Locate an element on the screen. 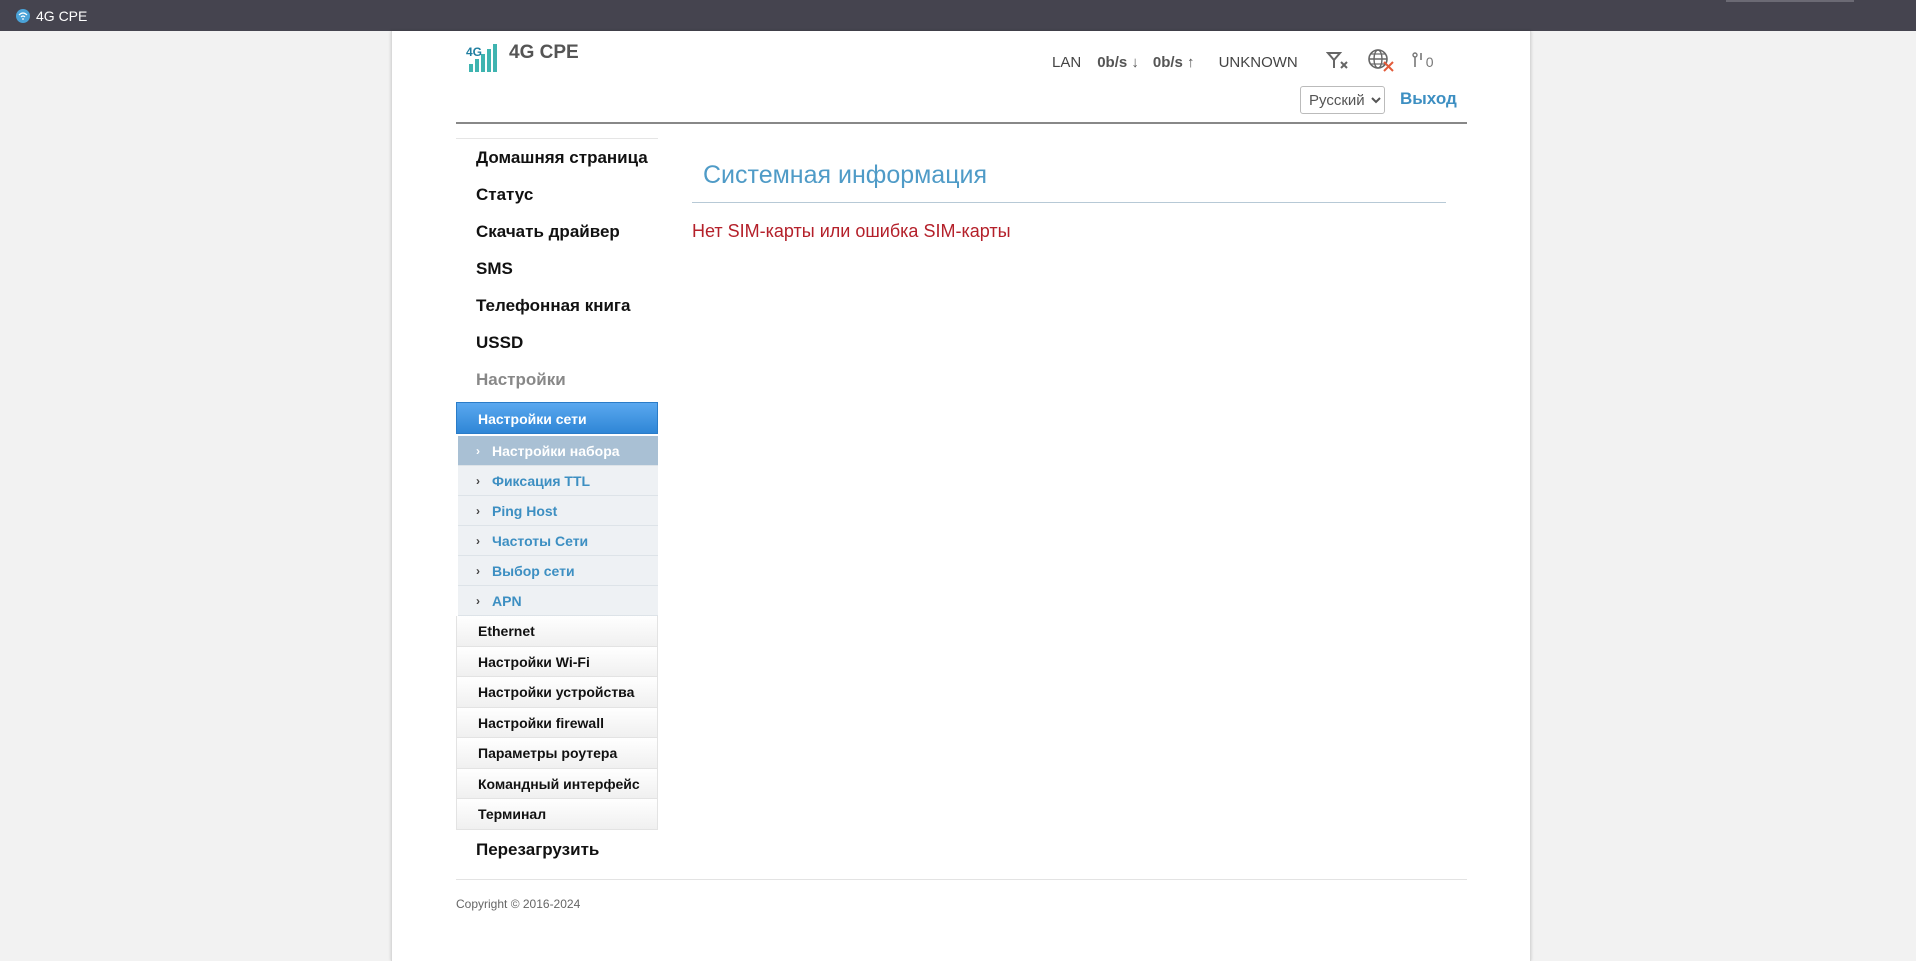 The height and width of the screenshot is (961, 1916). signal-logo-icon: 4G is located at coordinates (481, 58).